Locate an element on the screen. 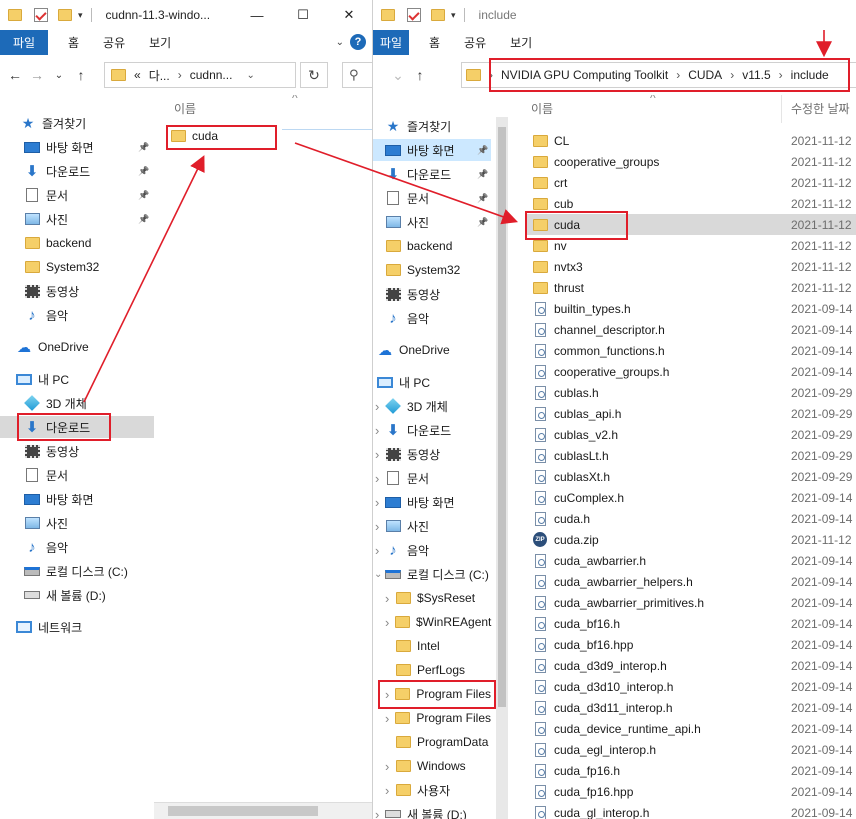 Image resolution: width=856 pixels, height=819 pixels. chevron-down-icon: ⌄ is located at coordinates (250, 75).